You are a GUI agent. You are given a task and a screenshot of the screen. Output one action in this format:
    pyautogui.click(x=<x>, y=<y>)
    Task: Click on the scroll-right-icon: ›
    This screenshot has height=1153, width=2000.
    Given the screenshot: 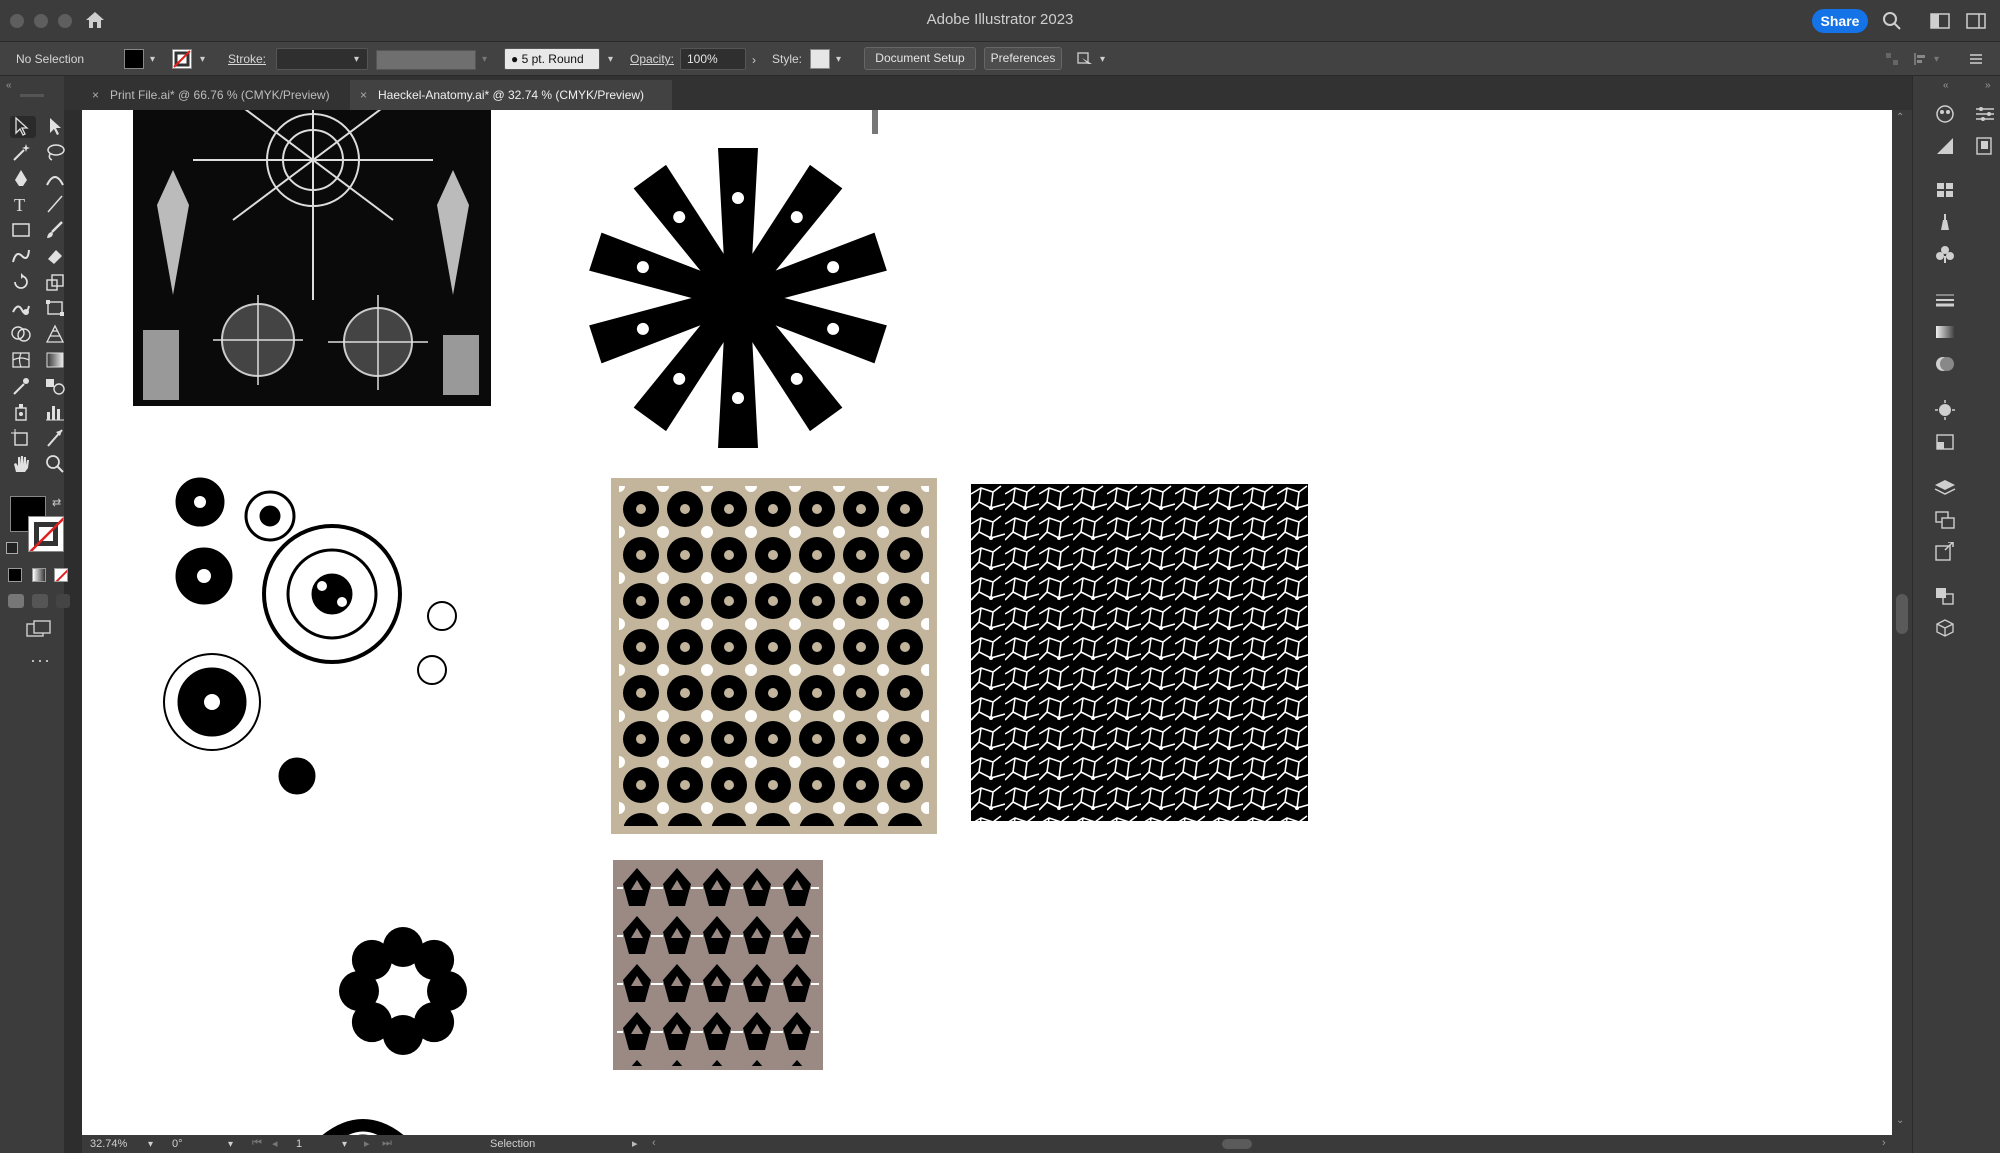 What is the action you would take?
    pyautogui.click(x=1884, y=1143)
    